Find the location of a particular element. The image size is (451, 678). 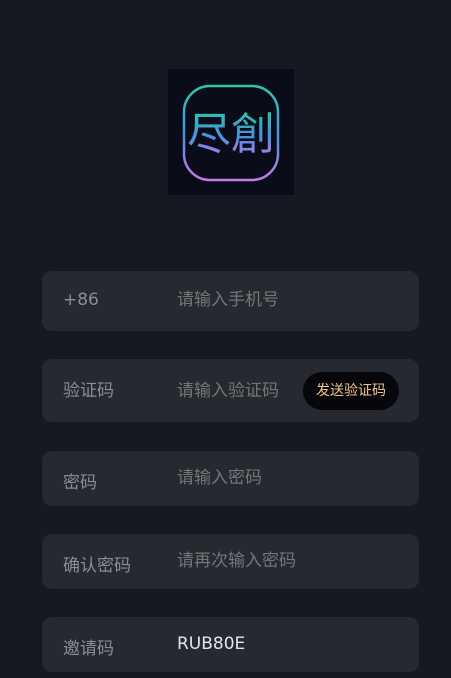

send-code-button: 发送验证码 is located at coordinates (351, 391).